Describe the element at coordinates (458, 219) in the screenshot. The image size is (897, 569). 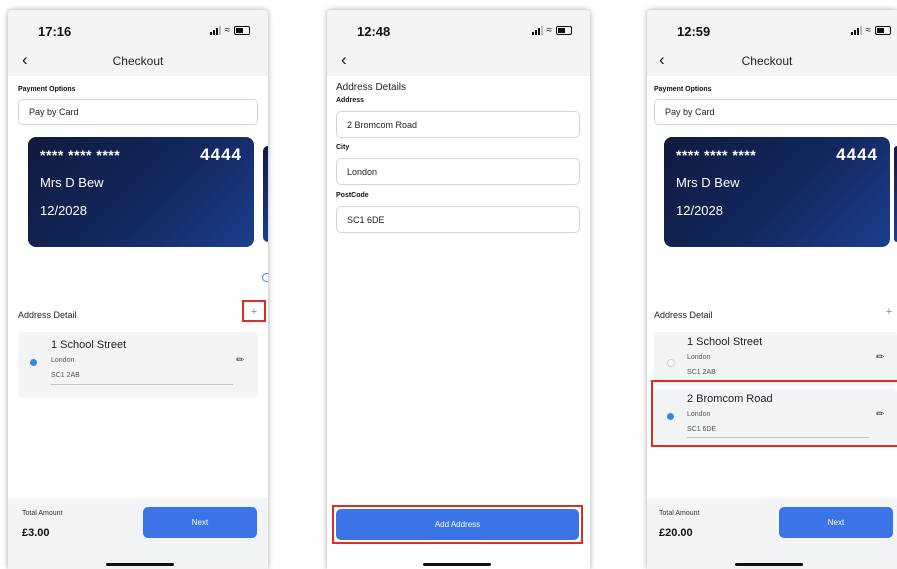
I see `postcode-input: SC1 6DE` at that location.